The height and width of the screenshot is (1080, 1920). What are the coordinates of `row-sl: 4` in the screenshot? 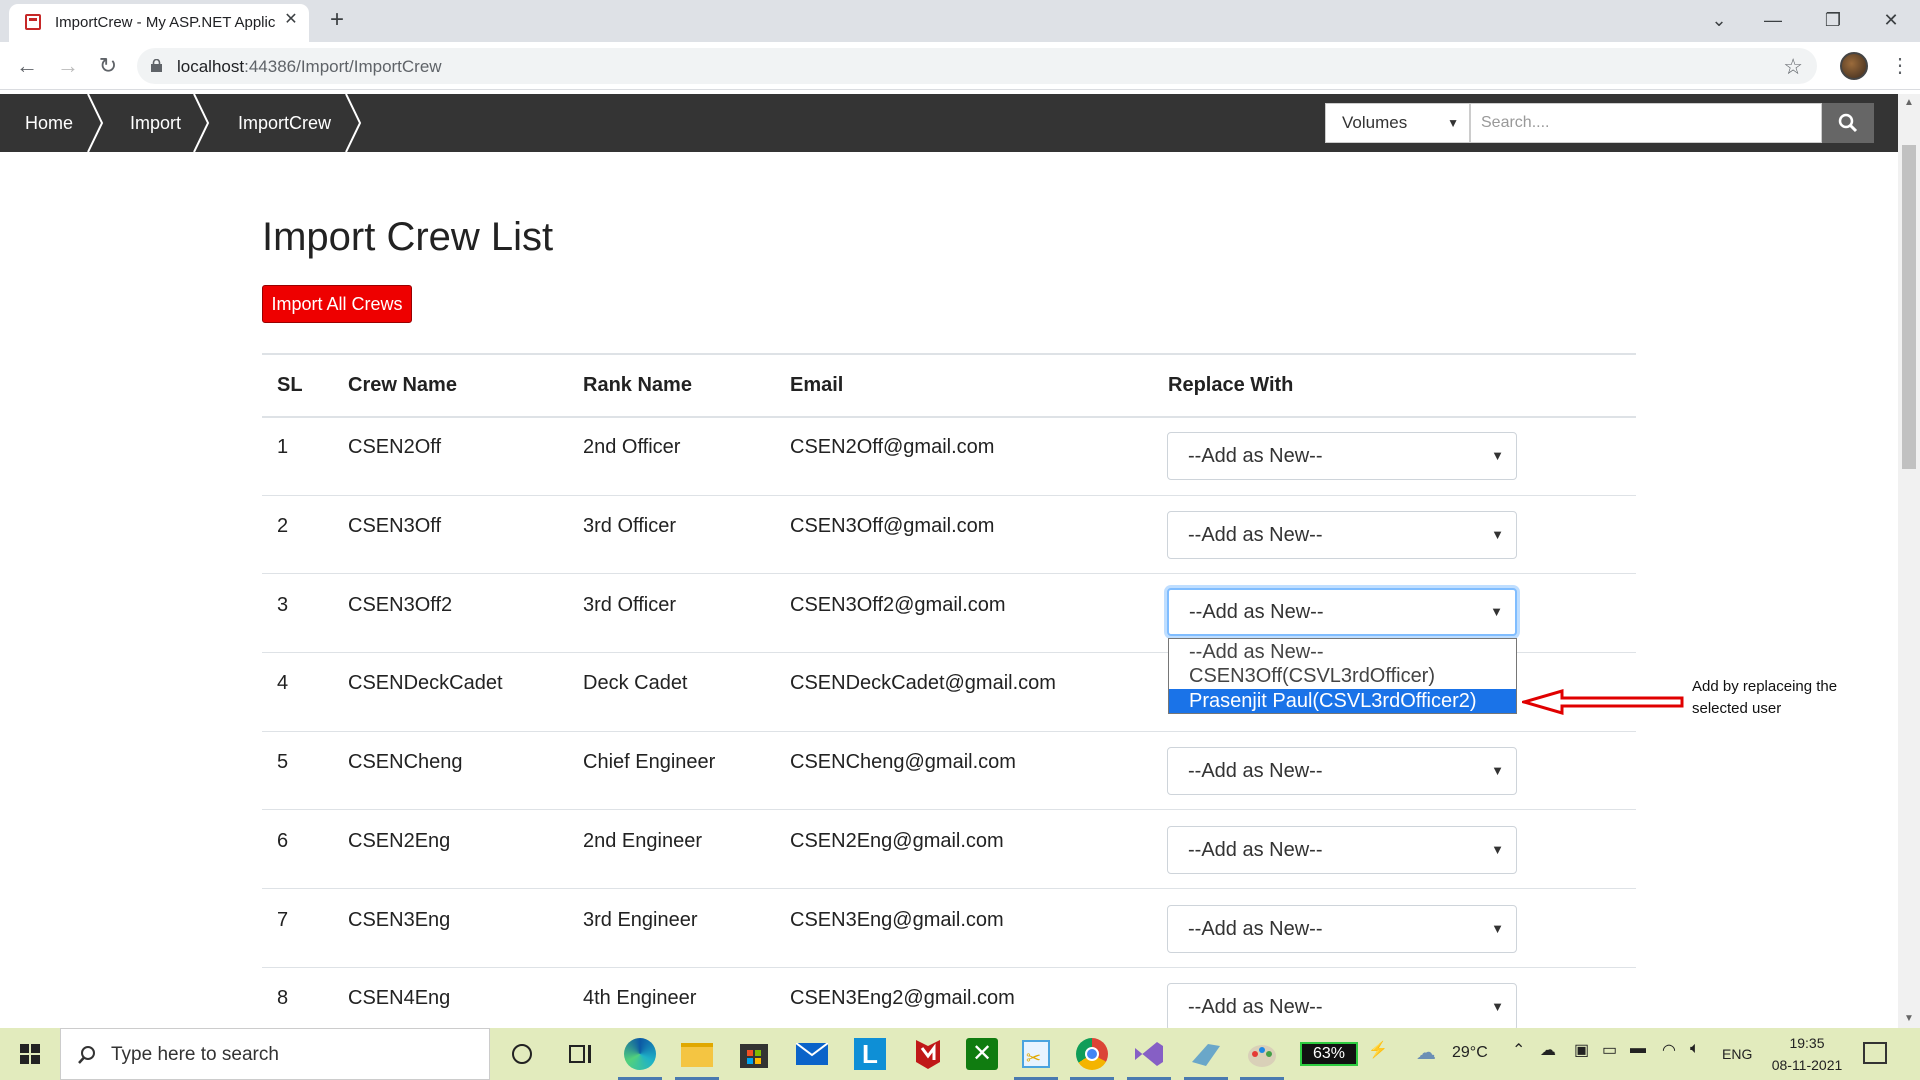 It's located at (283, 683).